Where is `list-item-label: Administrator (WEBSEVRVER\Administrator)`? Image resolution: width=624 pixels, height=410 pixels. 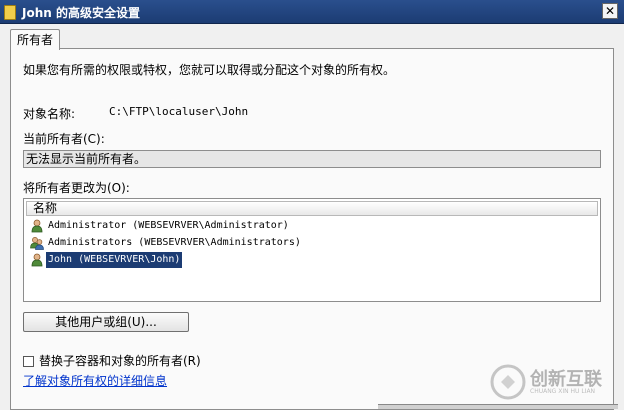 list-item-label: Administrator (WEBSEVRVER\Administrator) is located at coordinates (168, 225).